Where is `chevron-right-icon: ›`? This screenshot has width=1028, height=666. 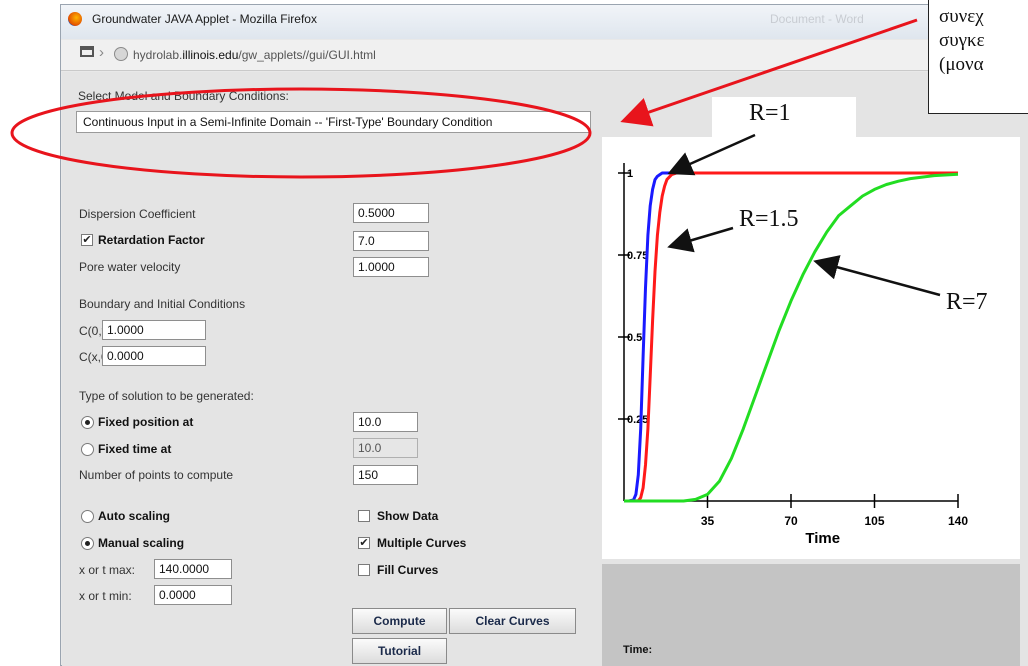
chevron-right-icon: › is located at coordinates (101, 52).